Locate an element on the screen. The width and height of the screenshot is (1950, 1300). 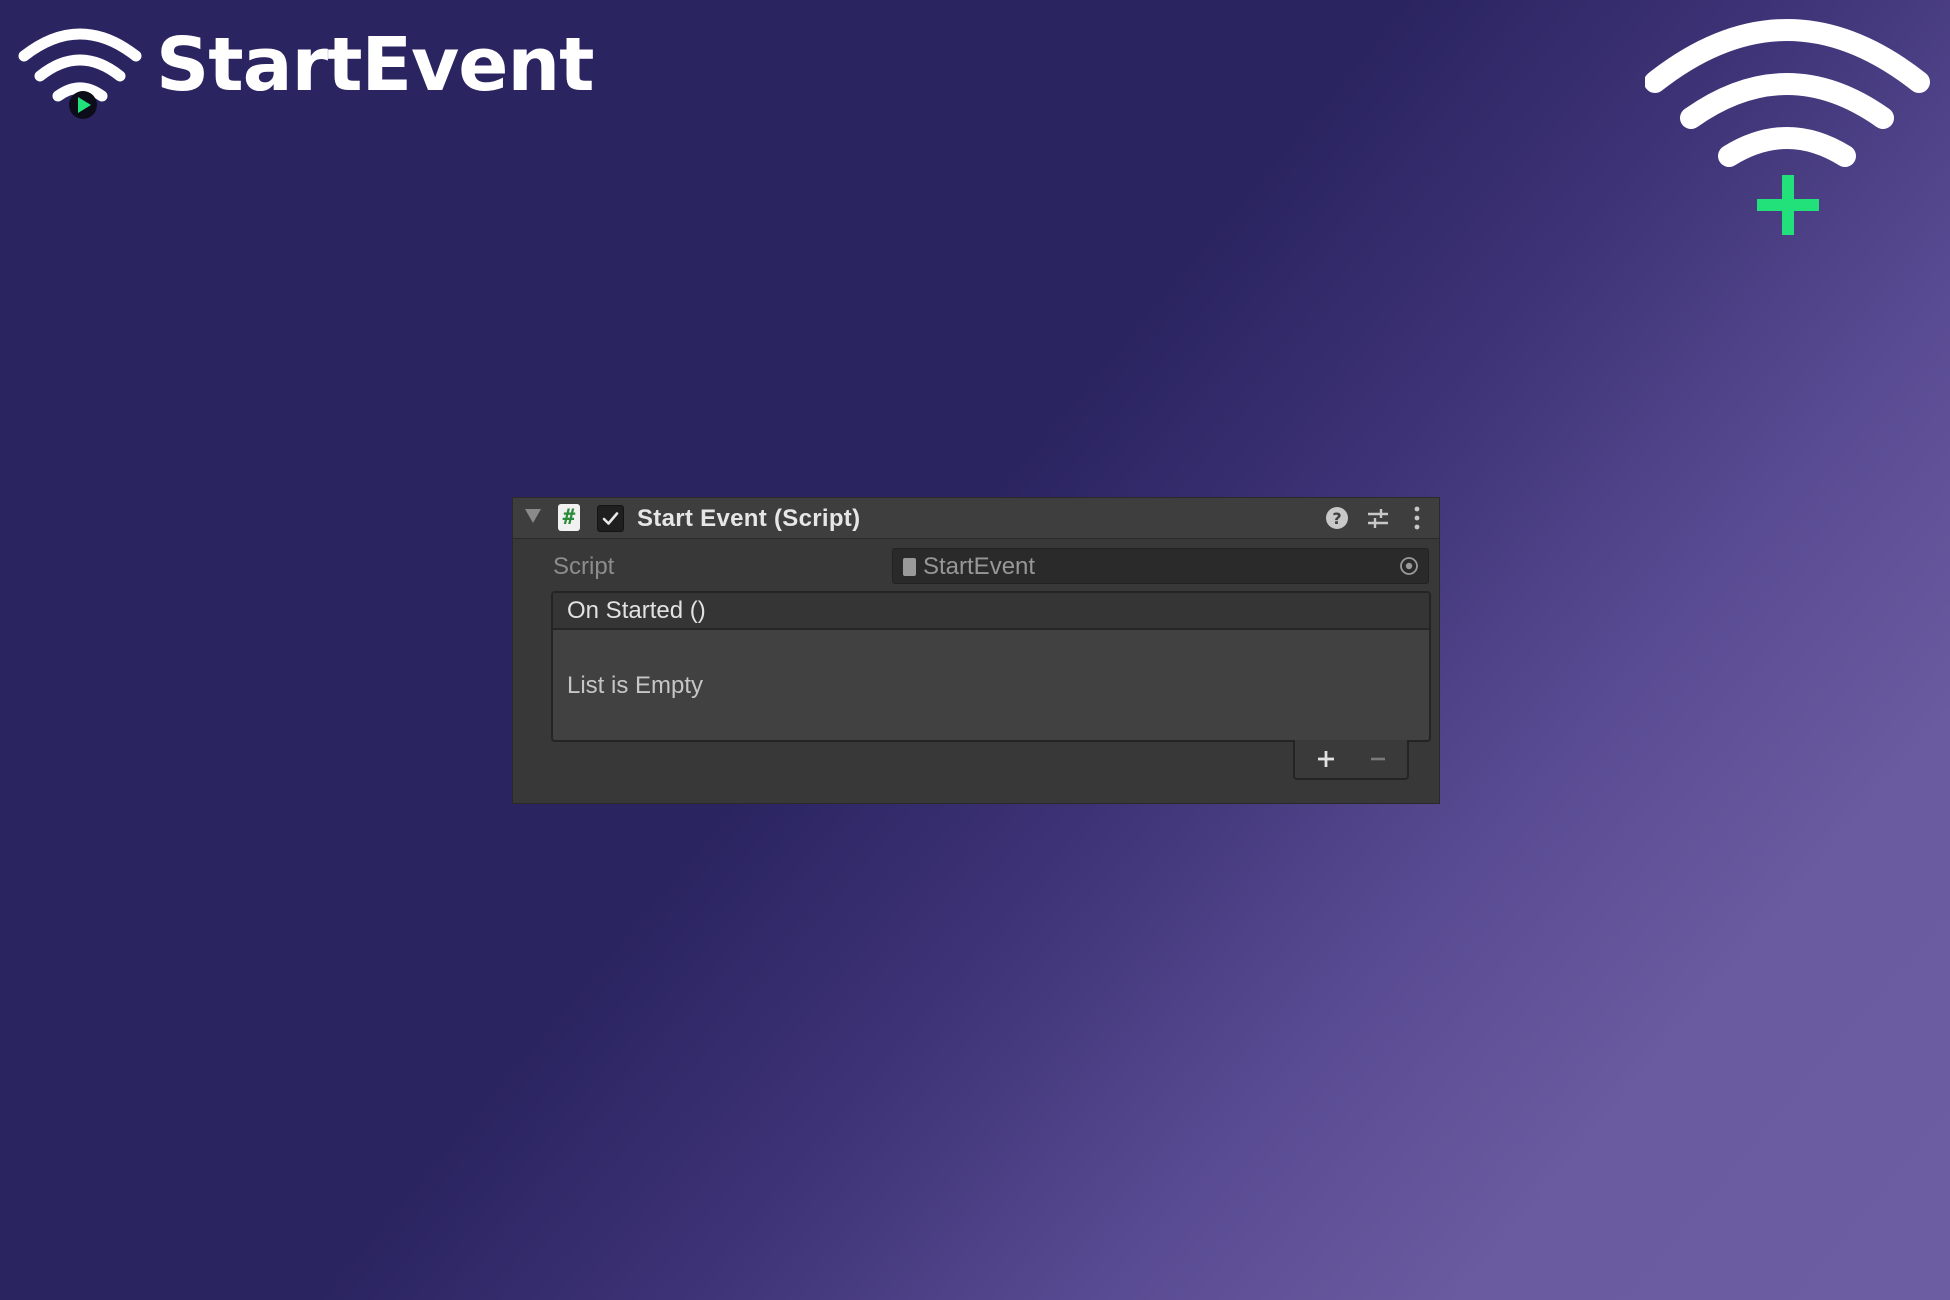
wifi-add-icon is located at coordinates (1787, 130).